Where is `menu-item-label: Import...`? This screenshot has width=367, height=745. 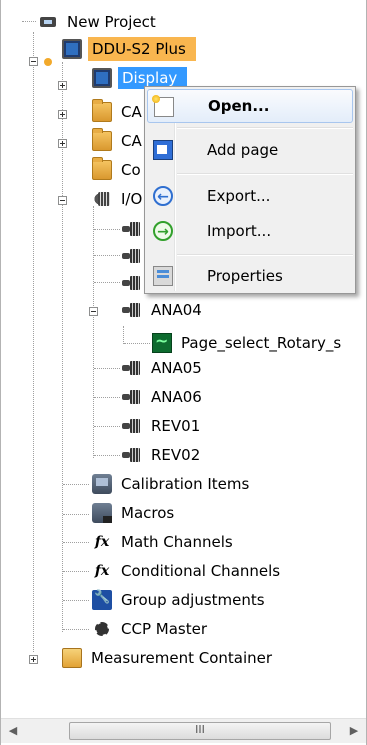
menu-item-label: Import... is located at coordinates (239, 231).